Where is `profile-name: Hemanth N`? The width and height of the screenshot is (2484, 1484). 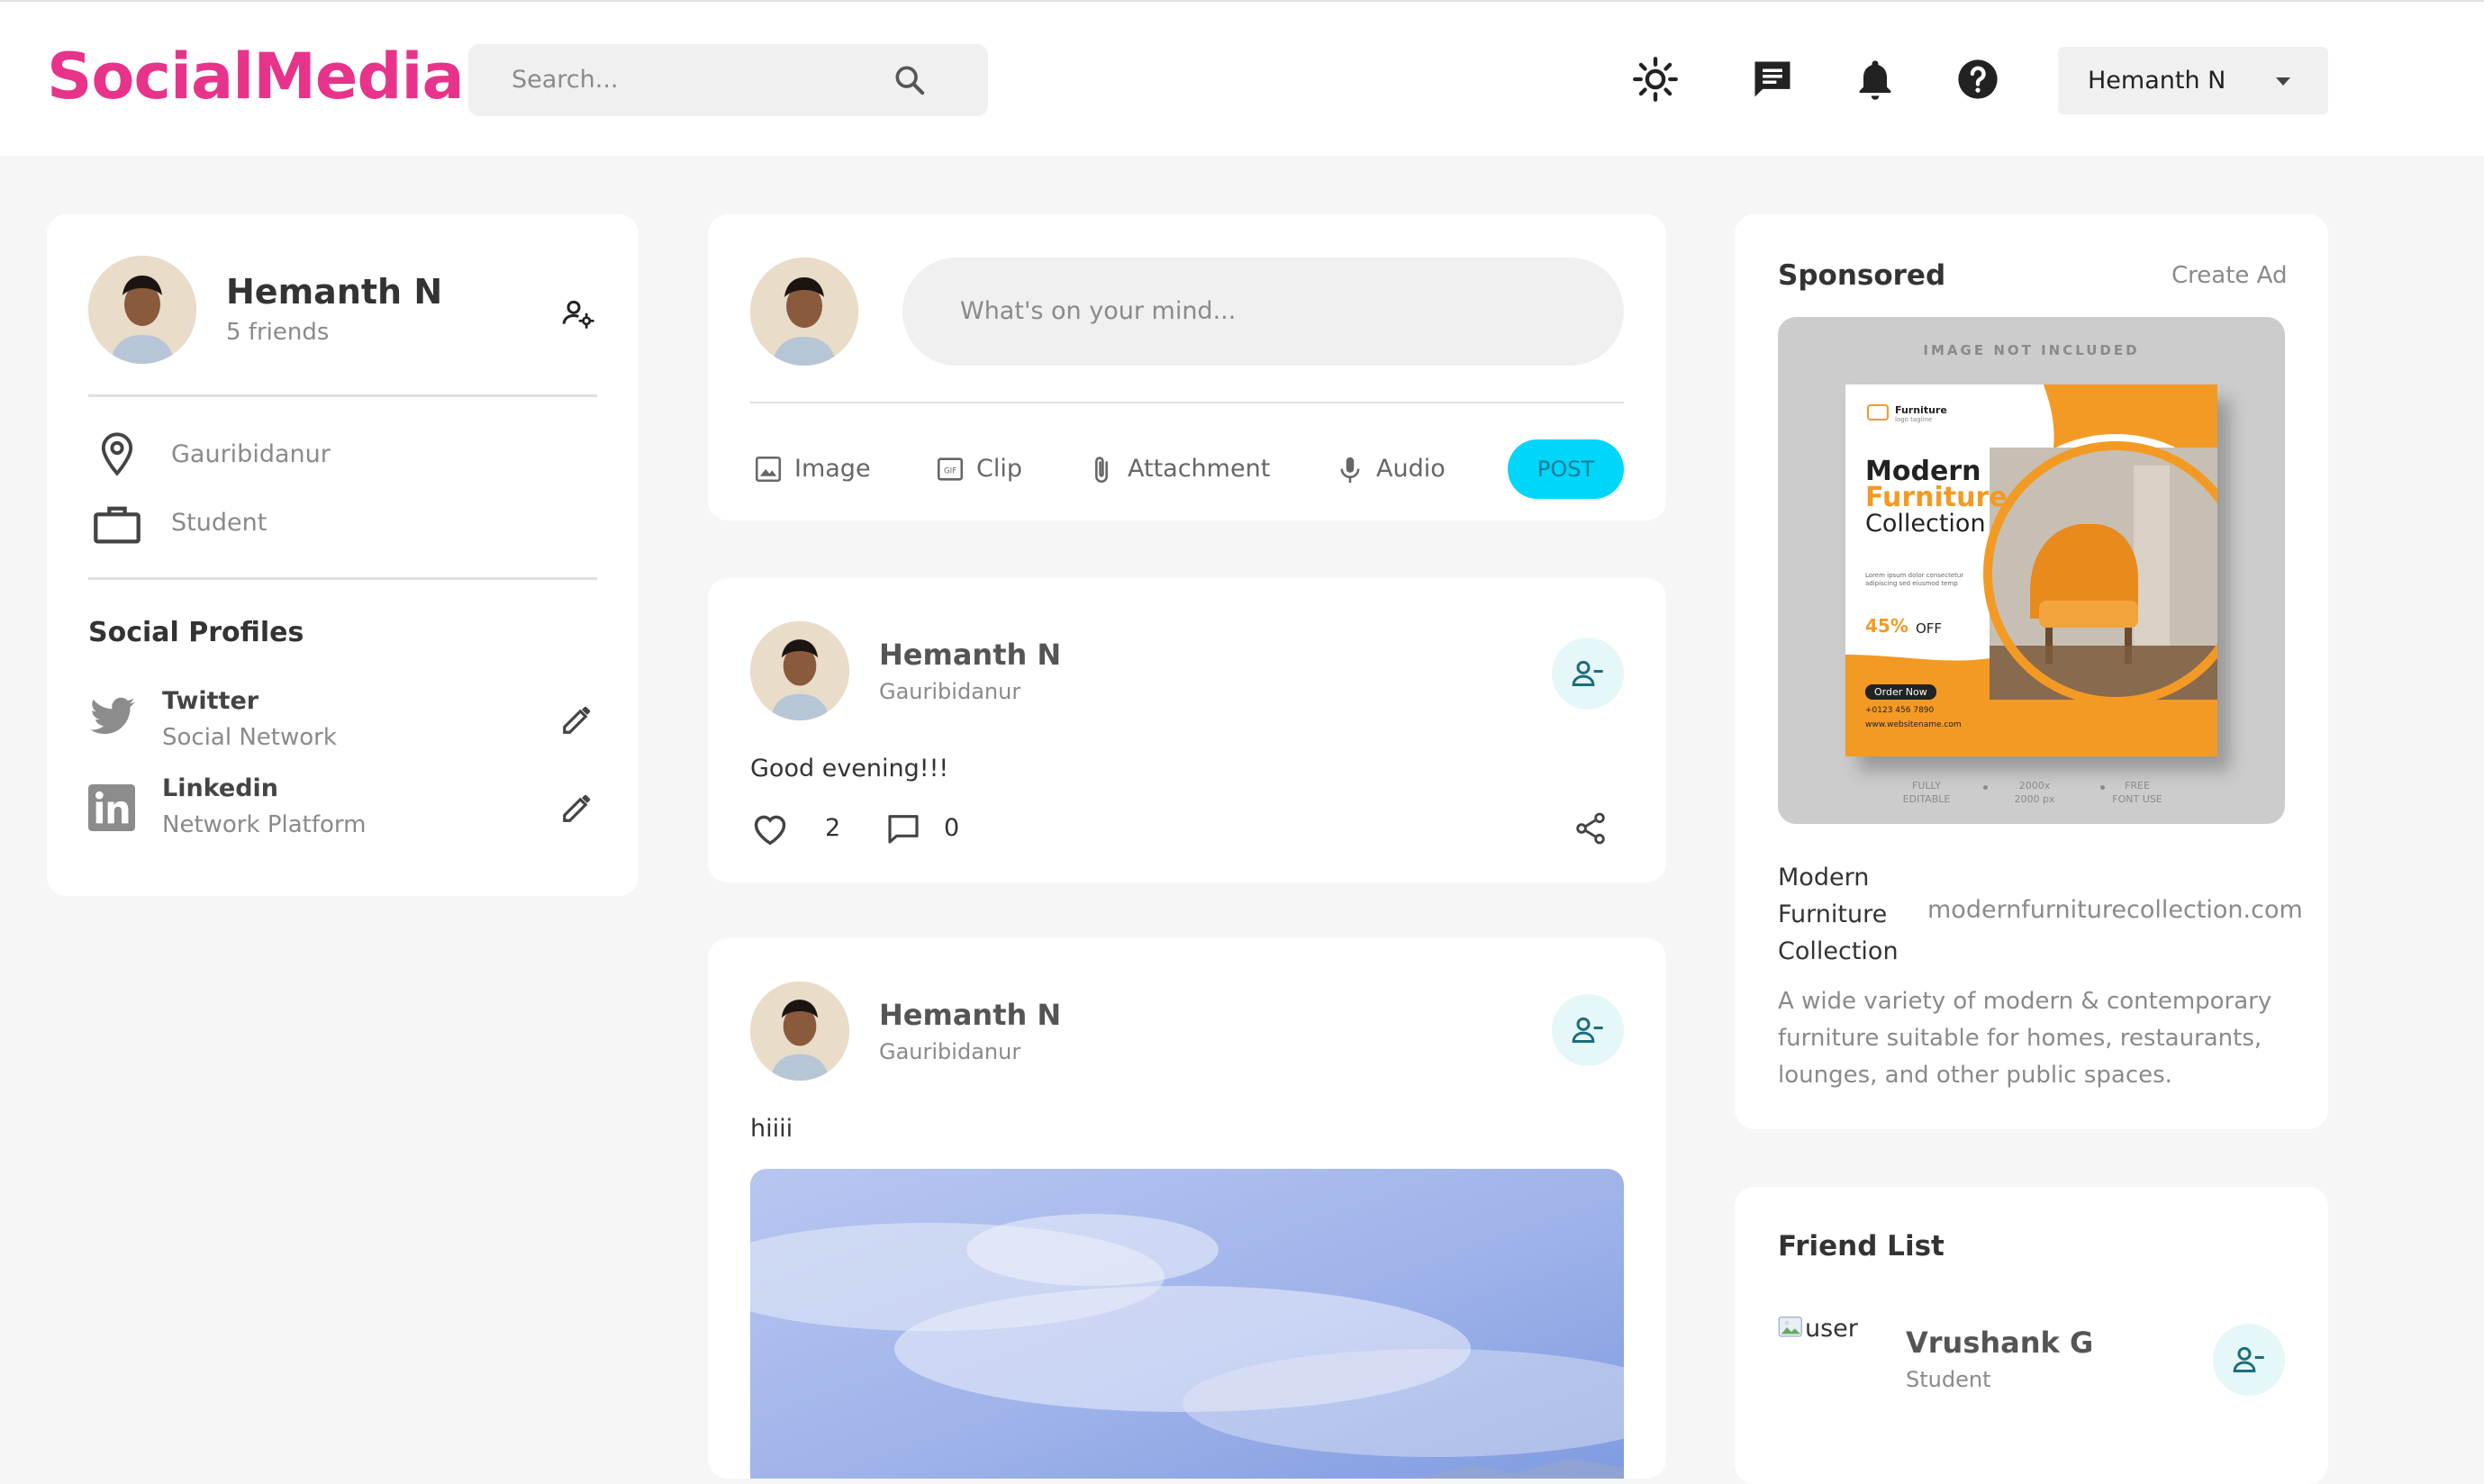 profile-name: Hemanth N is located at coordinates (334, 292).